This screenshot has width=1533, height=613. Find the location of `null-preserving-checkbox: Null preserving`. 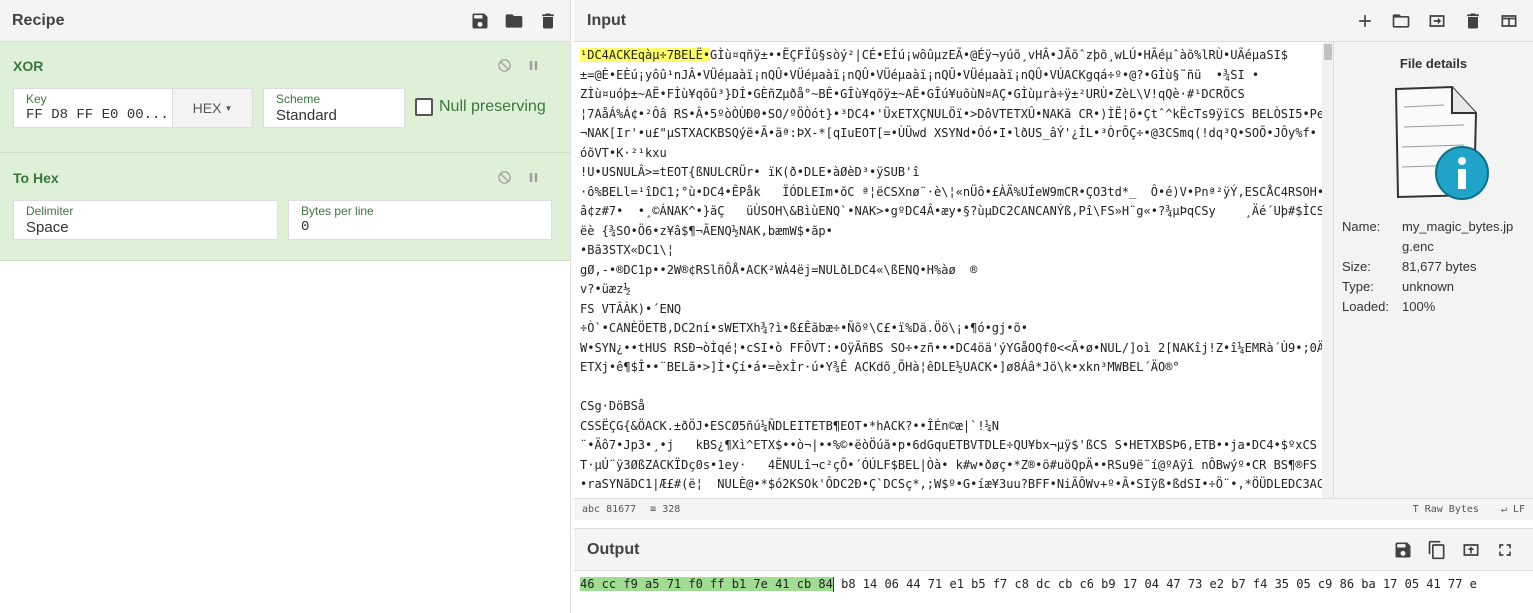

null-preserving-checkbox: Null preserving is located at coordinates (480, 107).